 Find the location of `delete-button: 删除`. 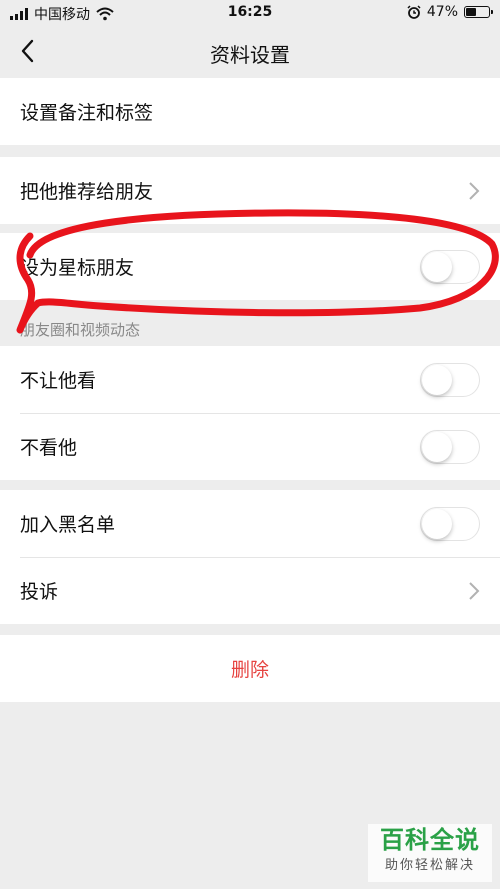

delete-button: 删除 is located at coordinates (250, 668).